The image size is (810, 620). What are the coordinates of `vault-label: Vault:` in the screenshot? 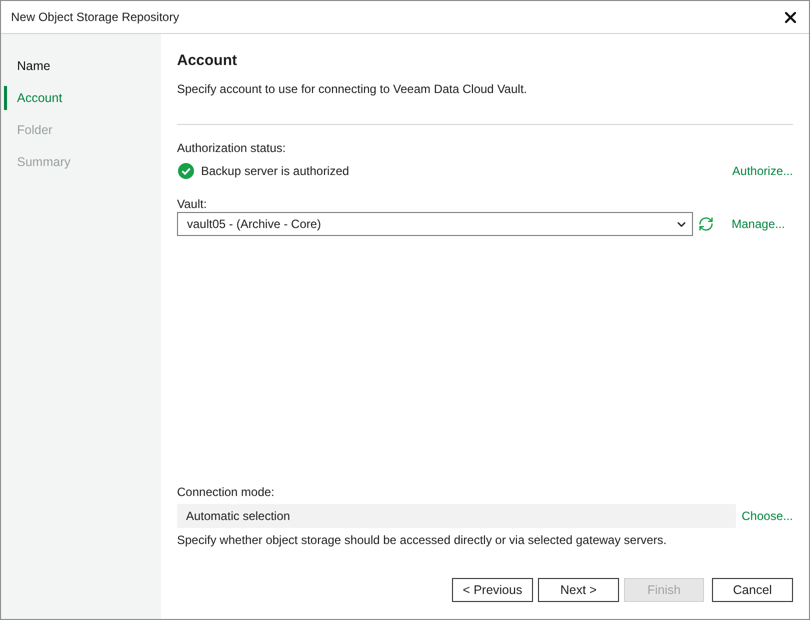 It's located at (192, 204).